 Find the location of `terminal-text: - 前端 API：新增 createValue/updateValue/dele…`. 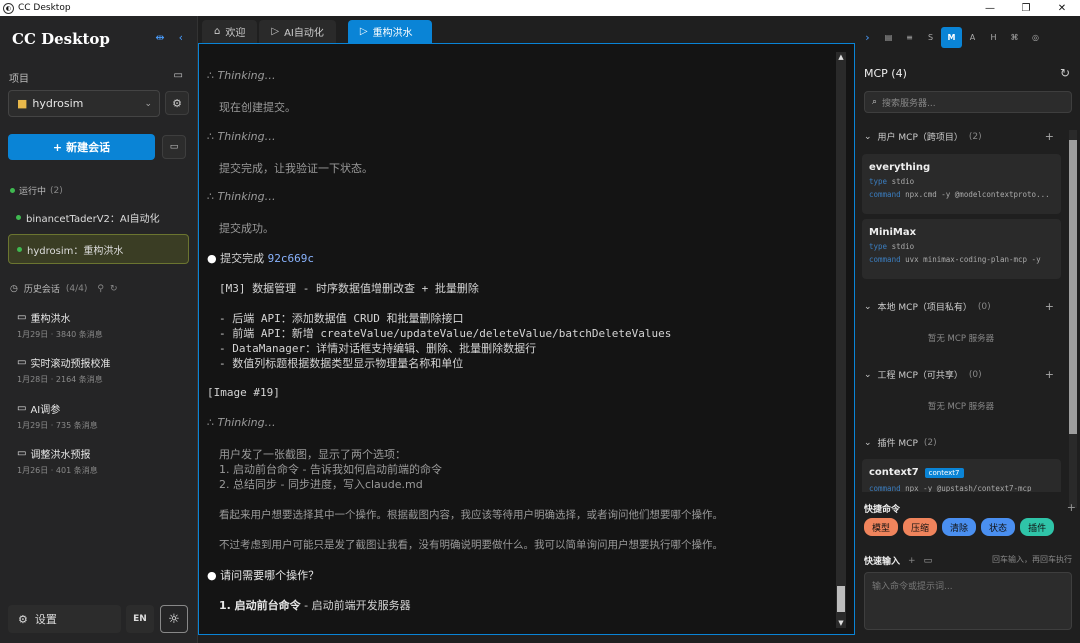

terminal-text: - 前端 API：新增 createValue/updateValue/dele… is located at coordinates (445, 333).